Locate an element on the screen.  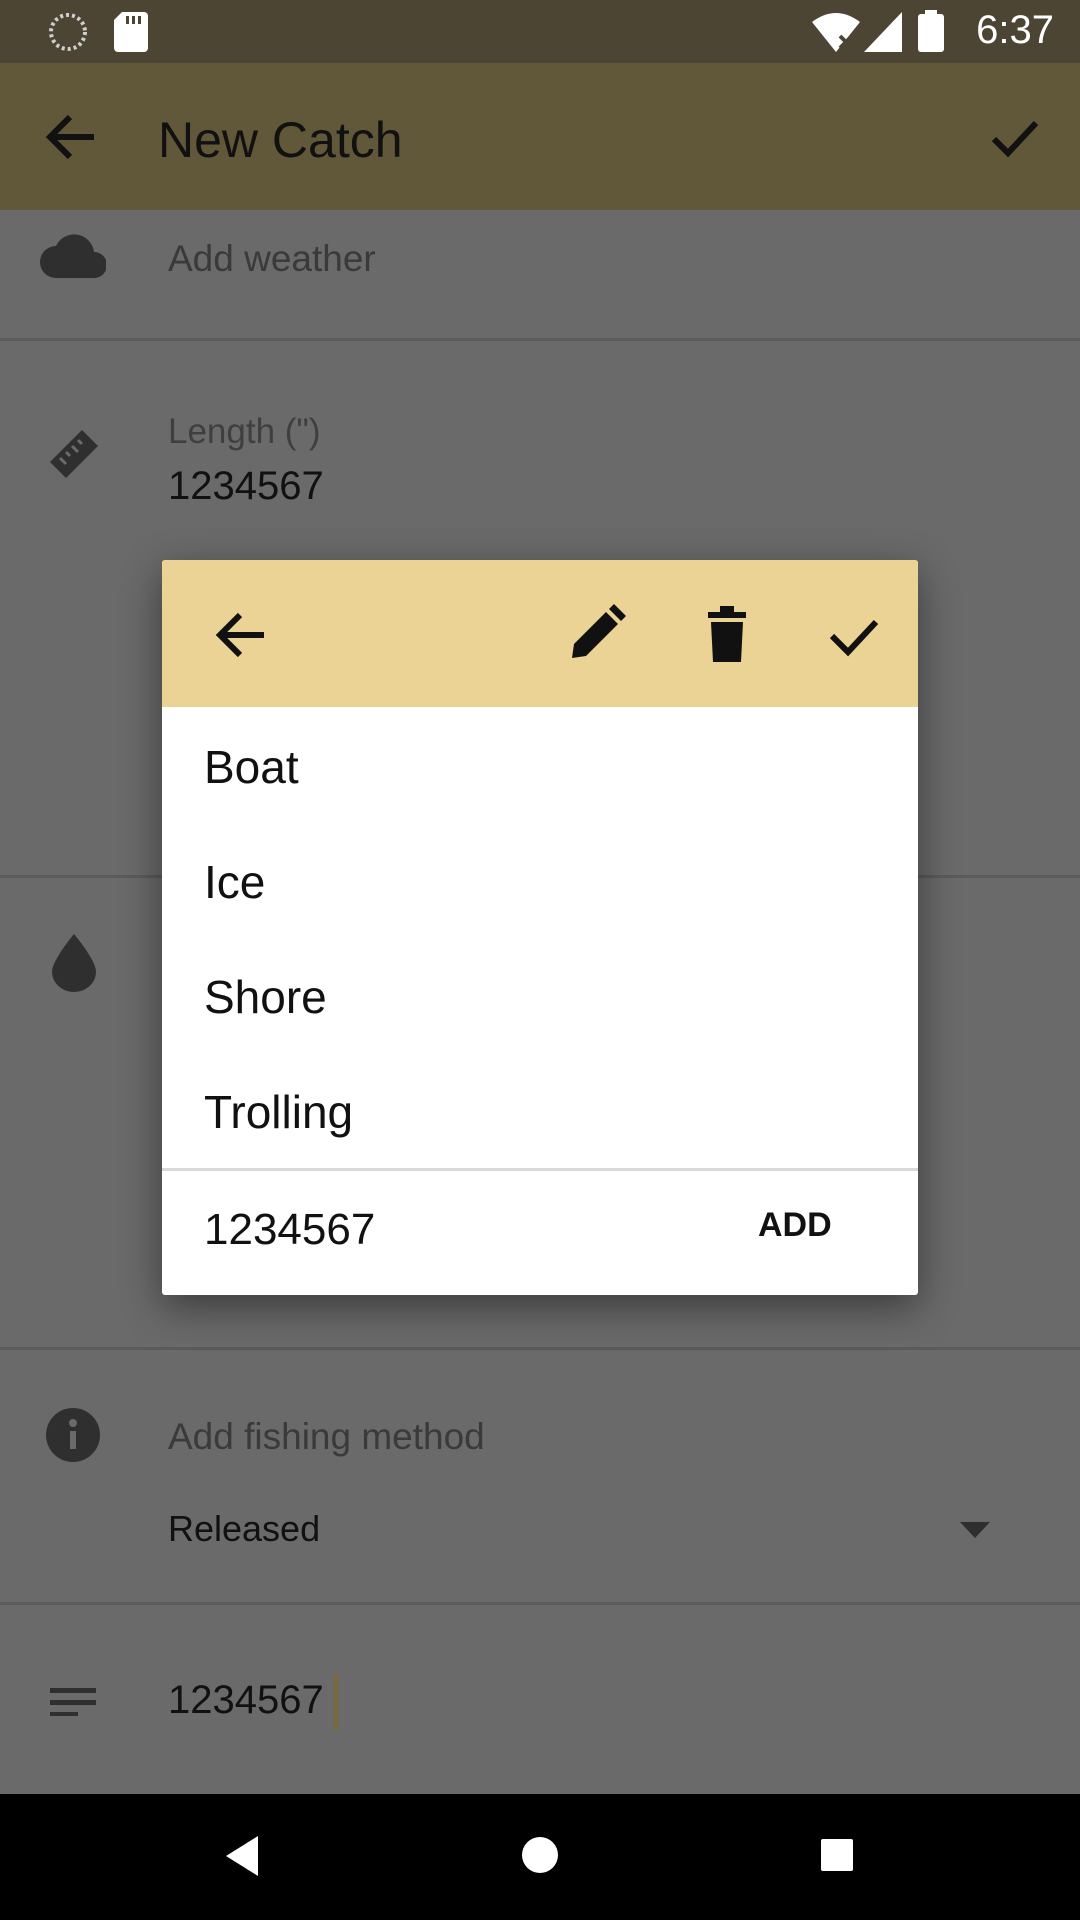
confirm-button is located at coordinates (854, 635).